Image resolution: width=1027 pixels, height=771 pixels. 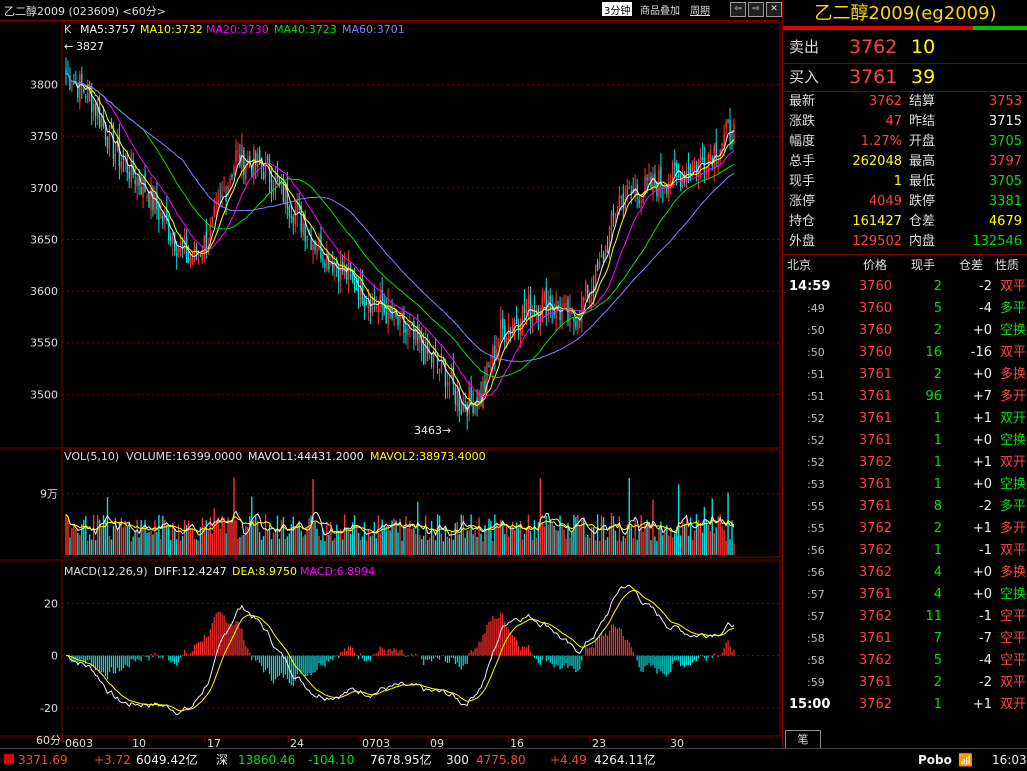 I want to click on price-tick-label: 3700, so click(x=44, y=188).